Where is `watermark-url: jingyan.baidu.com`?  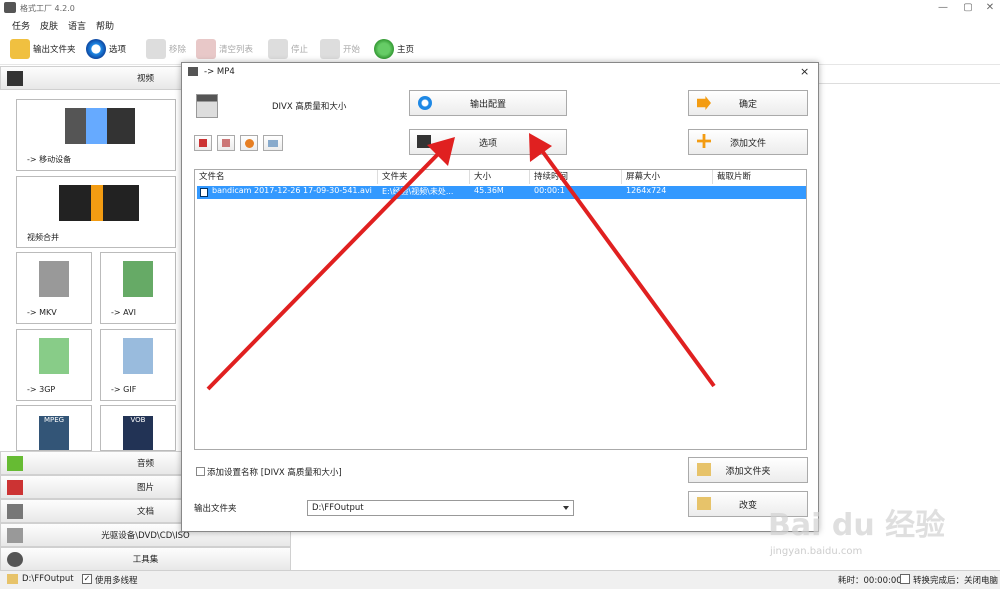 watermark-url: jingyan.baidu.com is located at coordinates (816, 551).